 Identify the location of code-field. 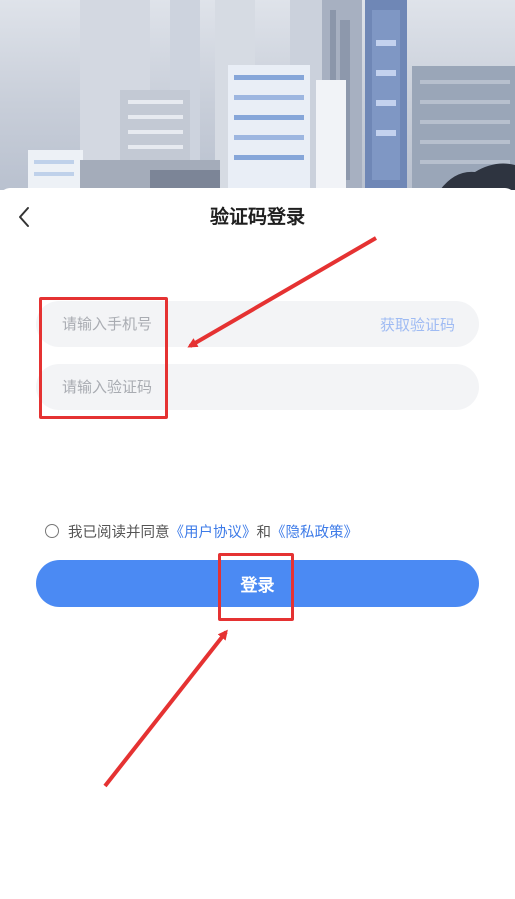
(257, 387).